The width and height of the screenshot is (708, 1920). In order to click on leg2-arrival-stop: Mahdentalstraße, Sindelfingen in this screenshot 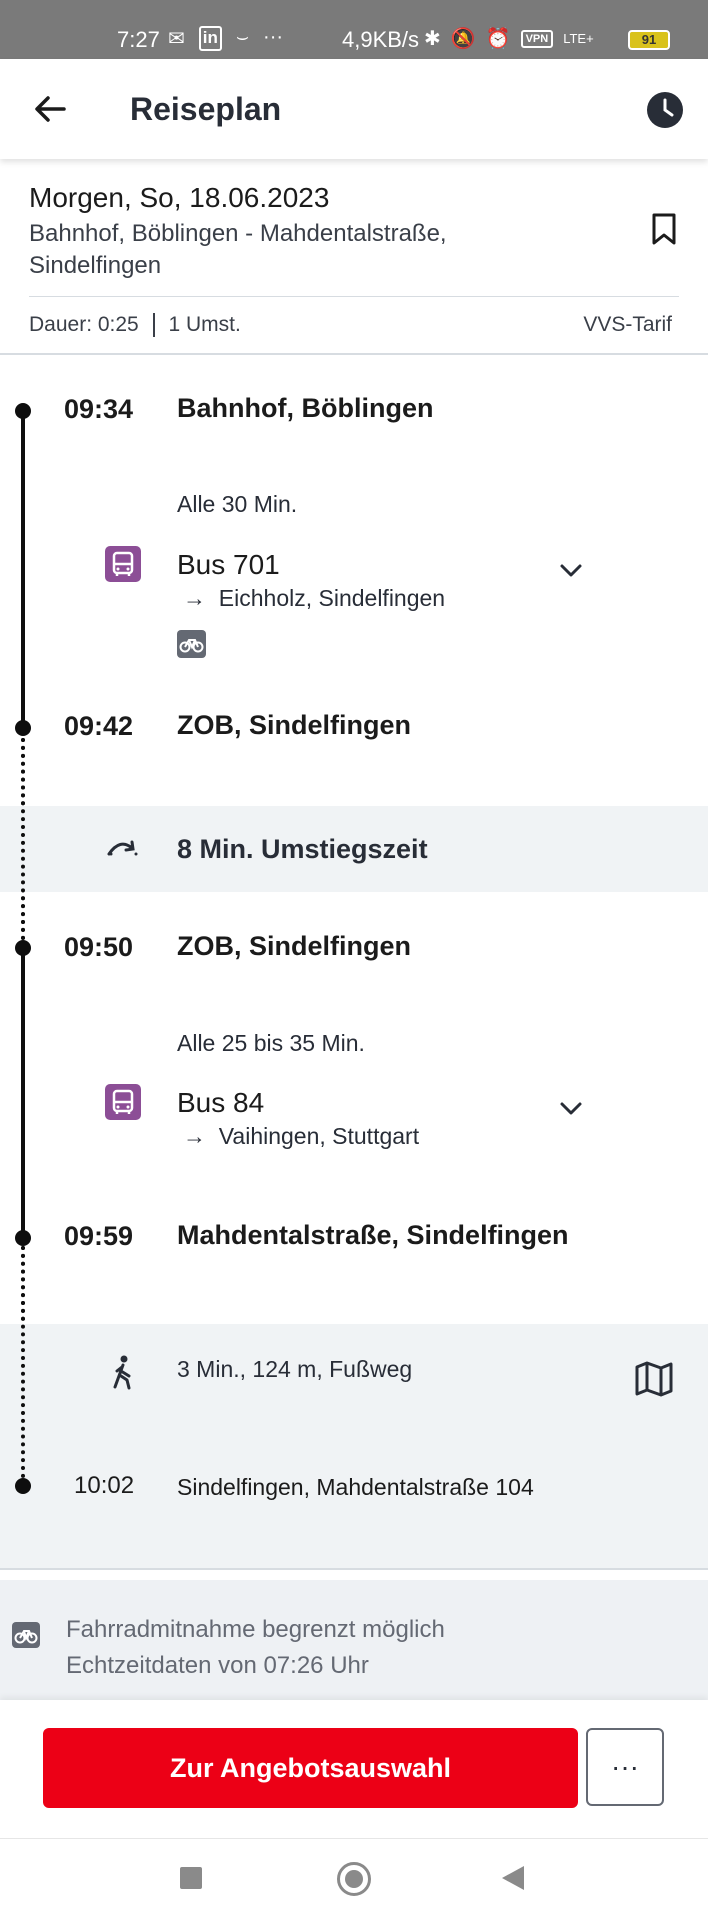, I will do `click(387, 1235)`.